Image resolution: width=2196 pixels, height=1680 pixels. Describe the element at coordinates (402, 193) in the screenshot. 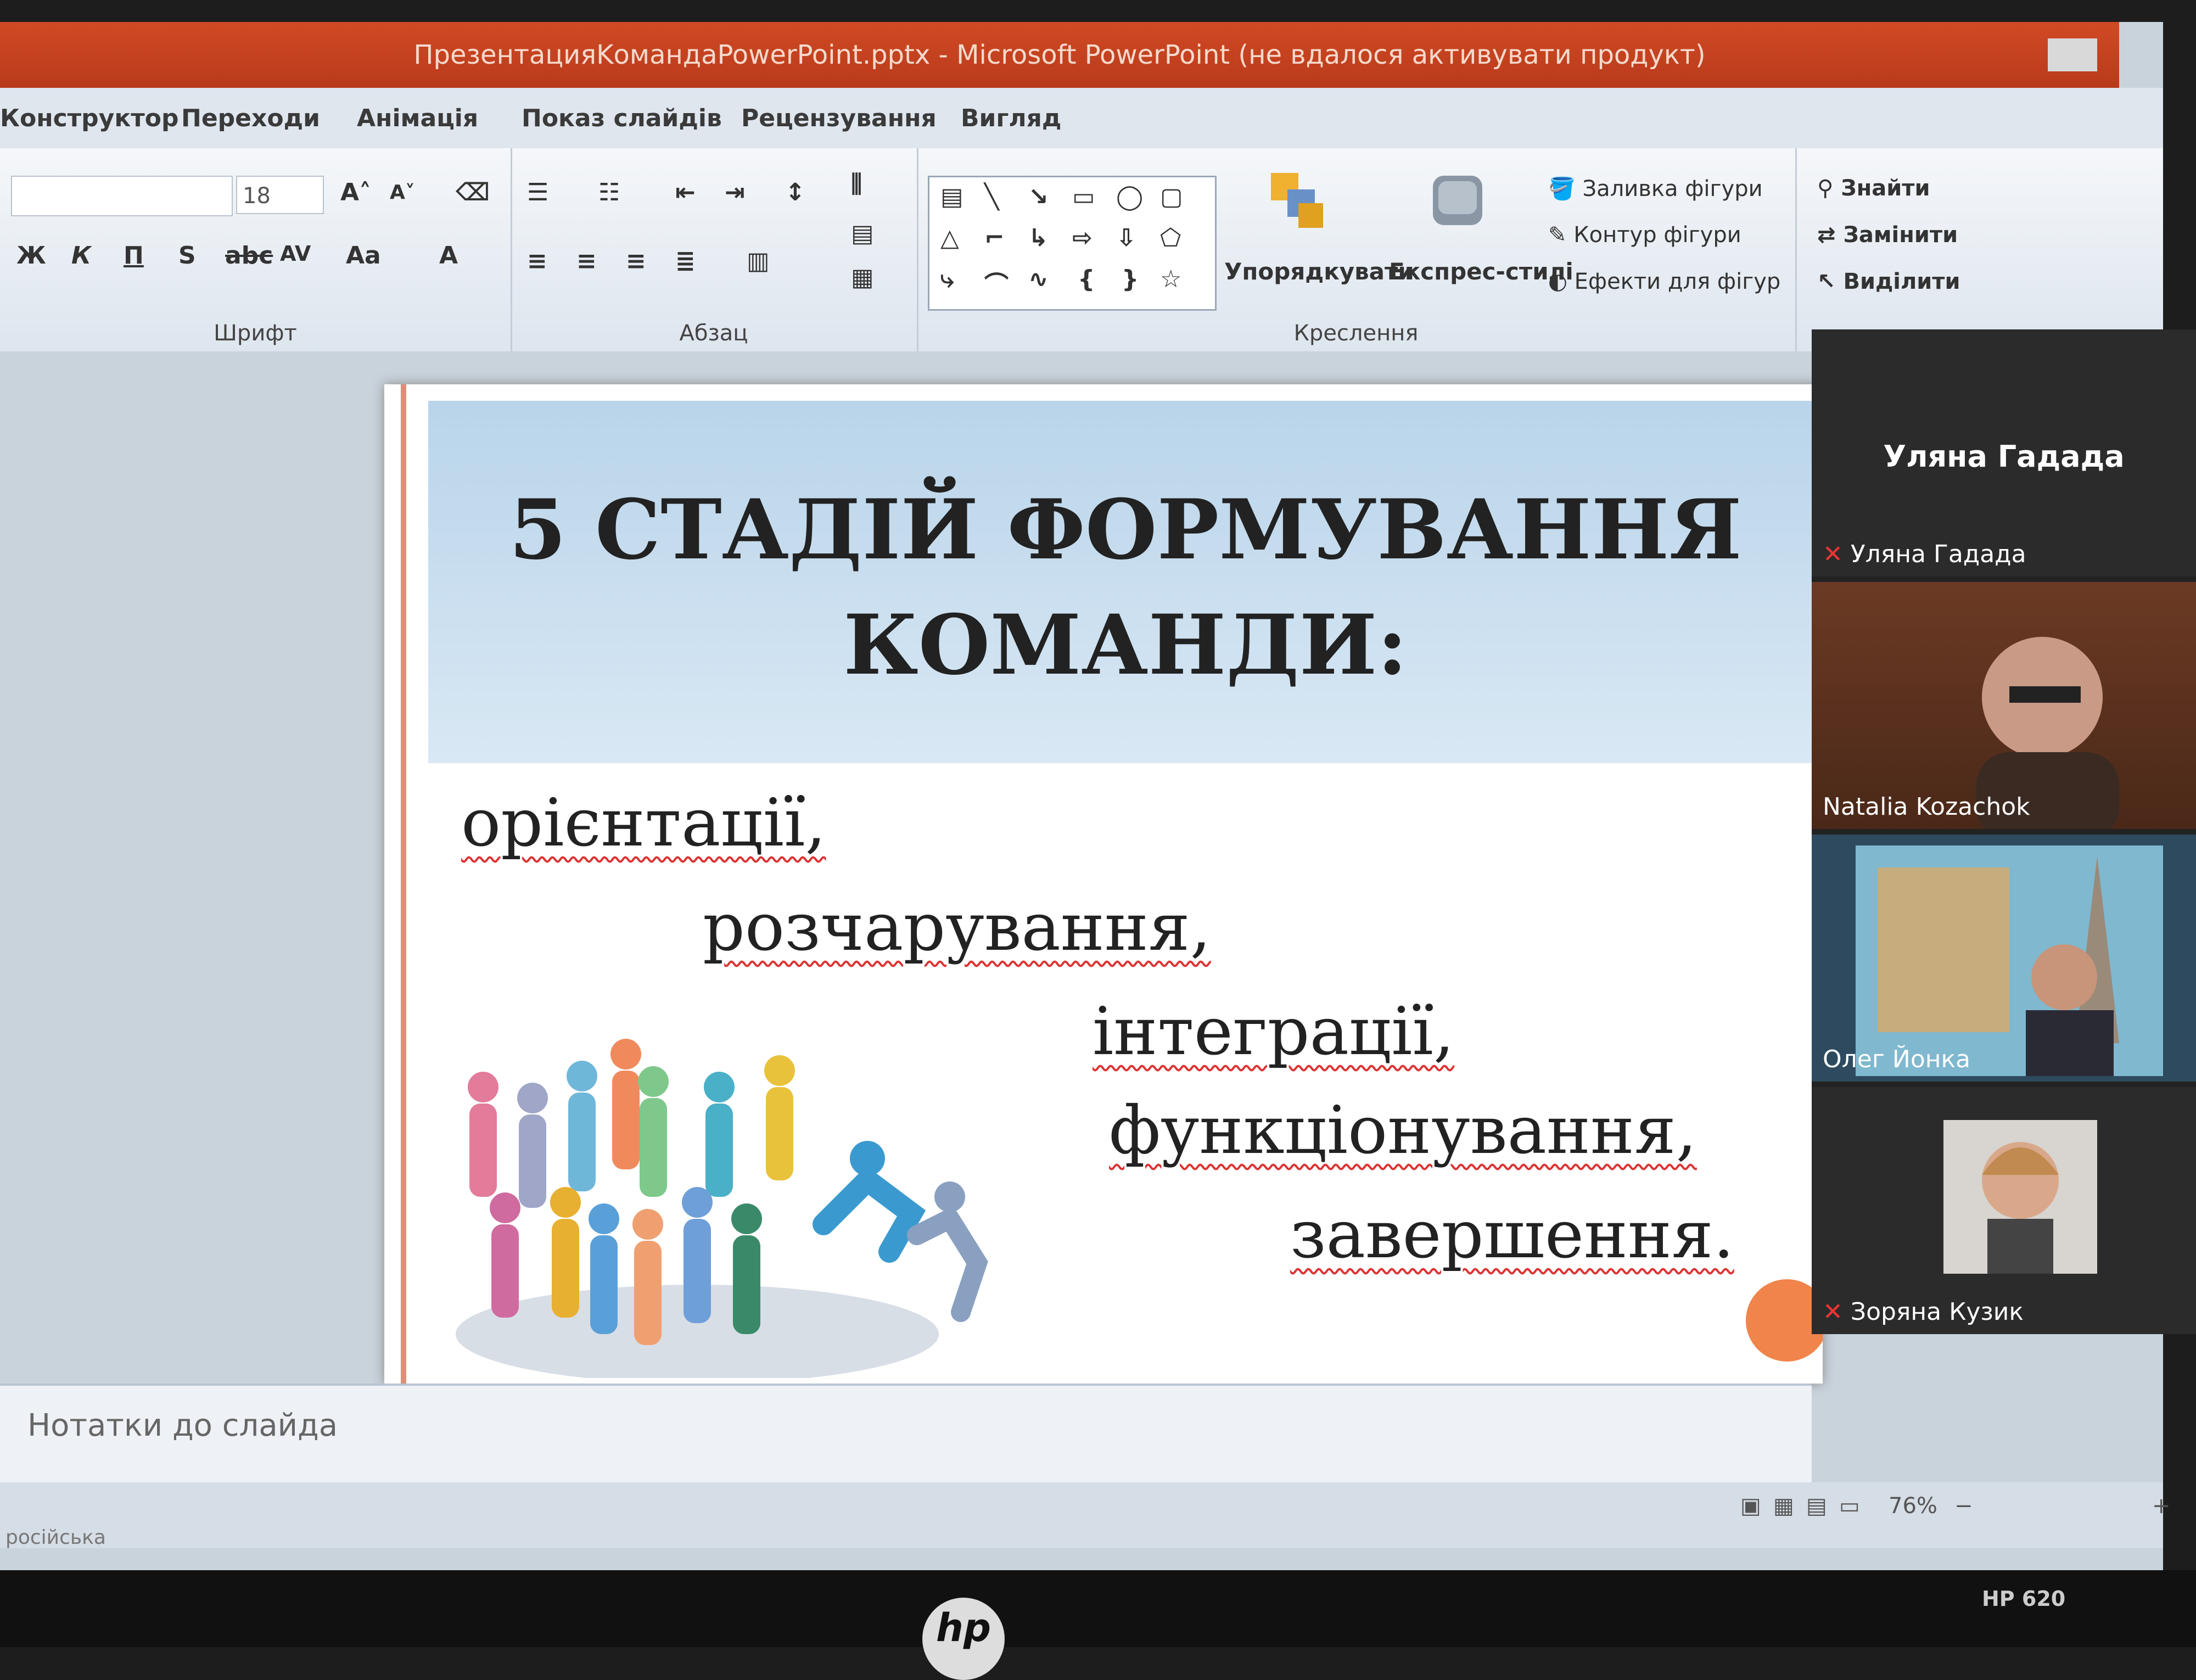

I see `shrink-font-icon: A˅` at that location.